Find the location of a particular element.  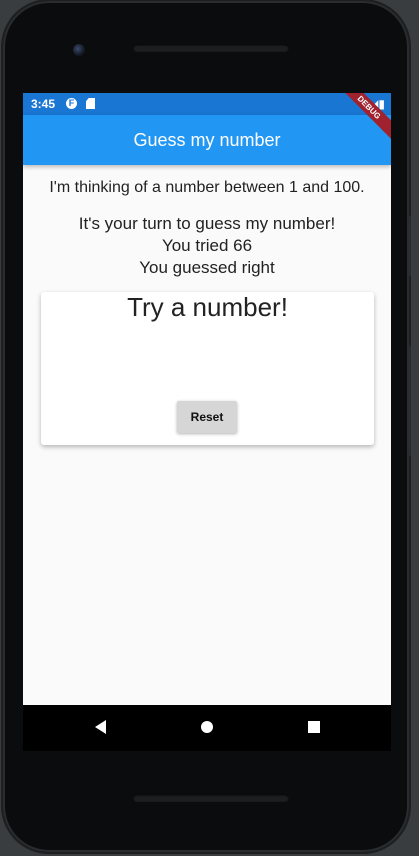

status-time: 3:45 is located at coordinates (43, 104).